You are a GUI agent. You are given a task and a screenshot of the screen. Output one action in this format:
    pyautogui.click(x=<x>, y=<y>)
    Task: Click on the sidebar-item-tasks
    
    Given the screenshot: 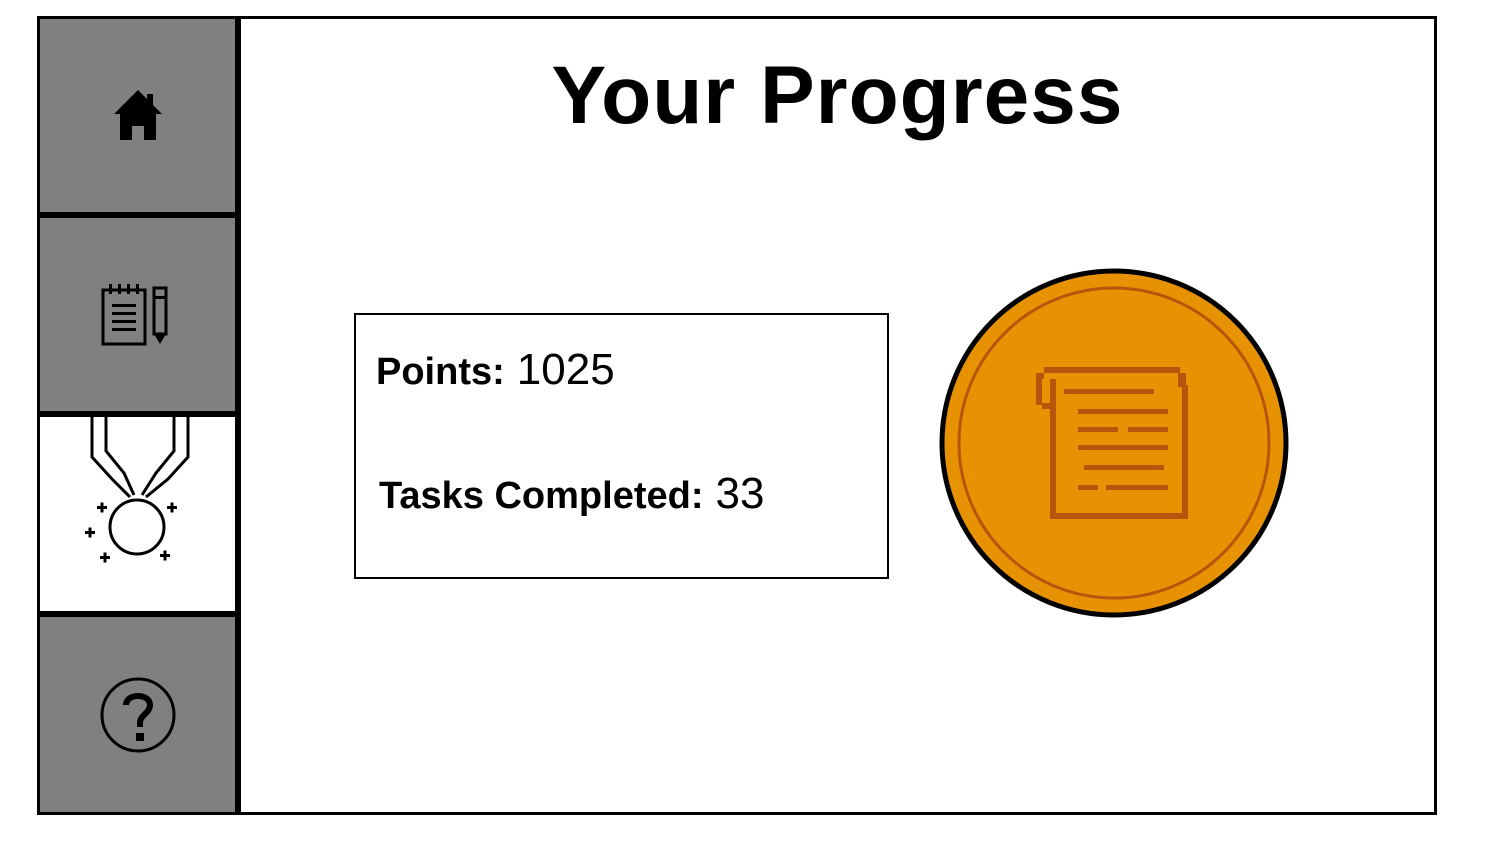 What is the action you would take?
    pyautogui.click(x=137, y=314)
    